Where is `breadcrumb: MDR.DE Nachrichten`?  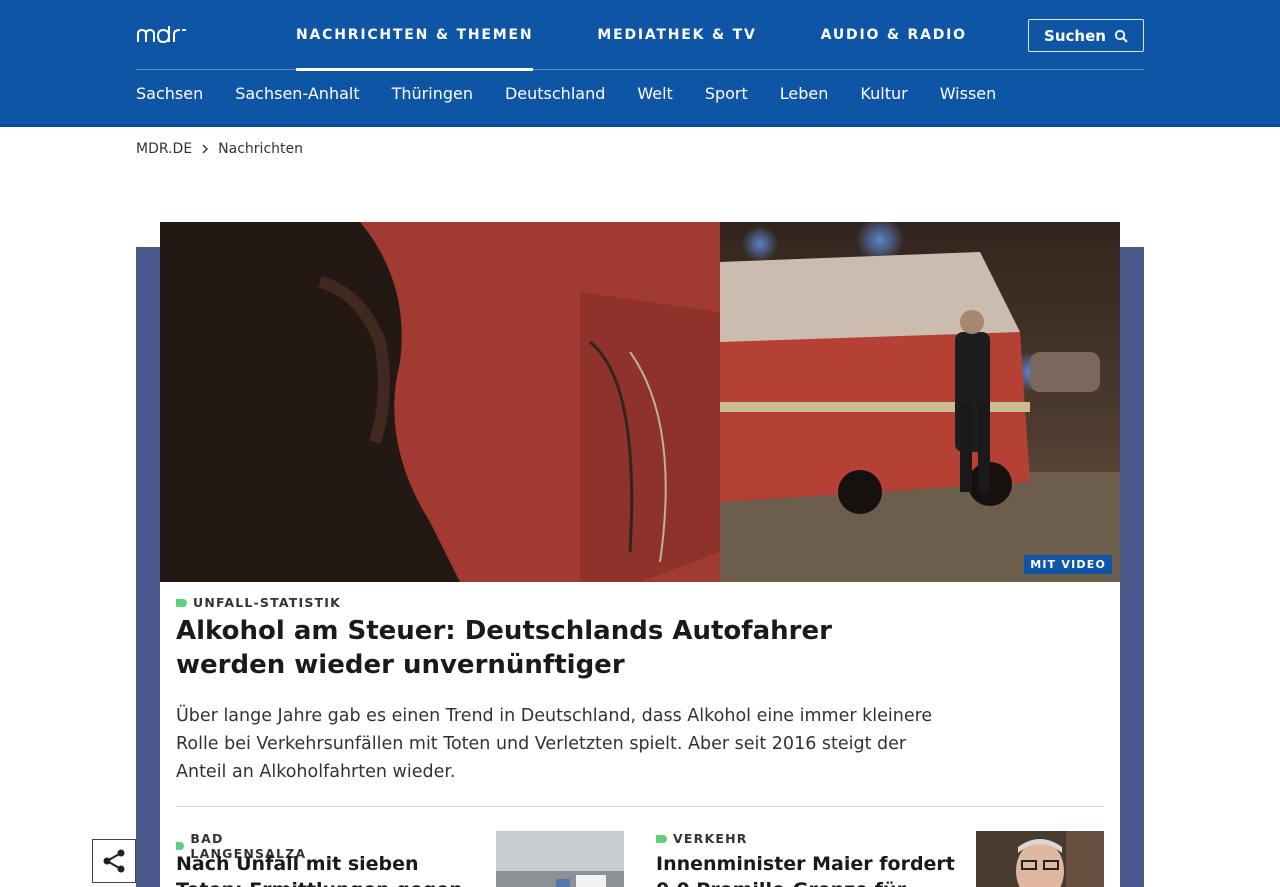
breadcrumb: MDR.DE Nachrichten is located at coordinates (219, 149).